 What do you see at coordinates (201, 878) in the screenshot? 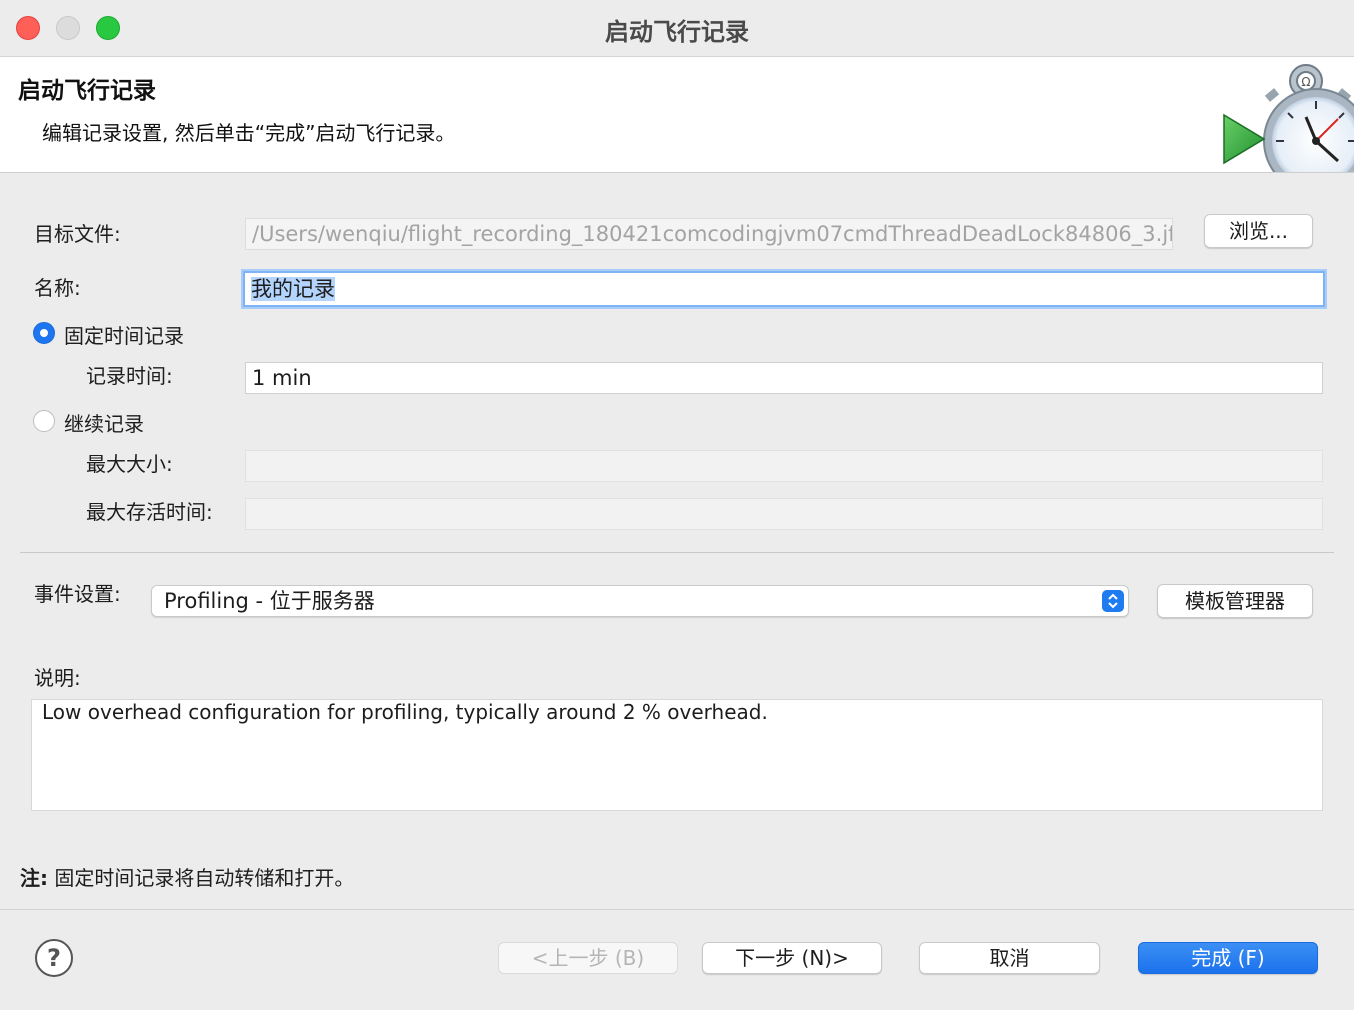
I see `note-text: 固定时间记录将自动转储和打开。` at bounding box center [201, 878].